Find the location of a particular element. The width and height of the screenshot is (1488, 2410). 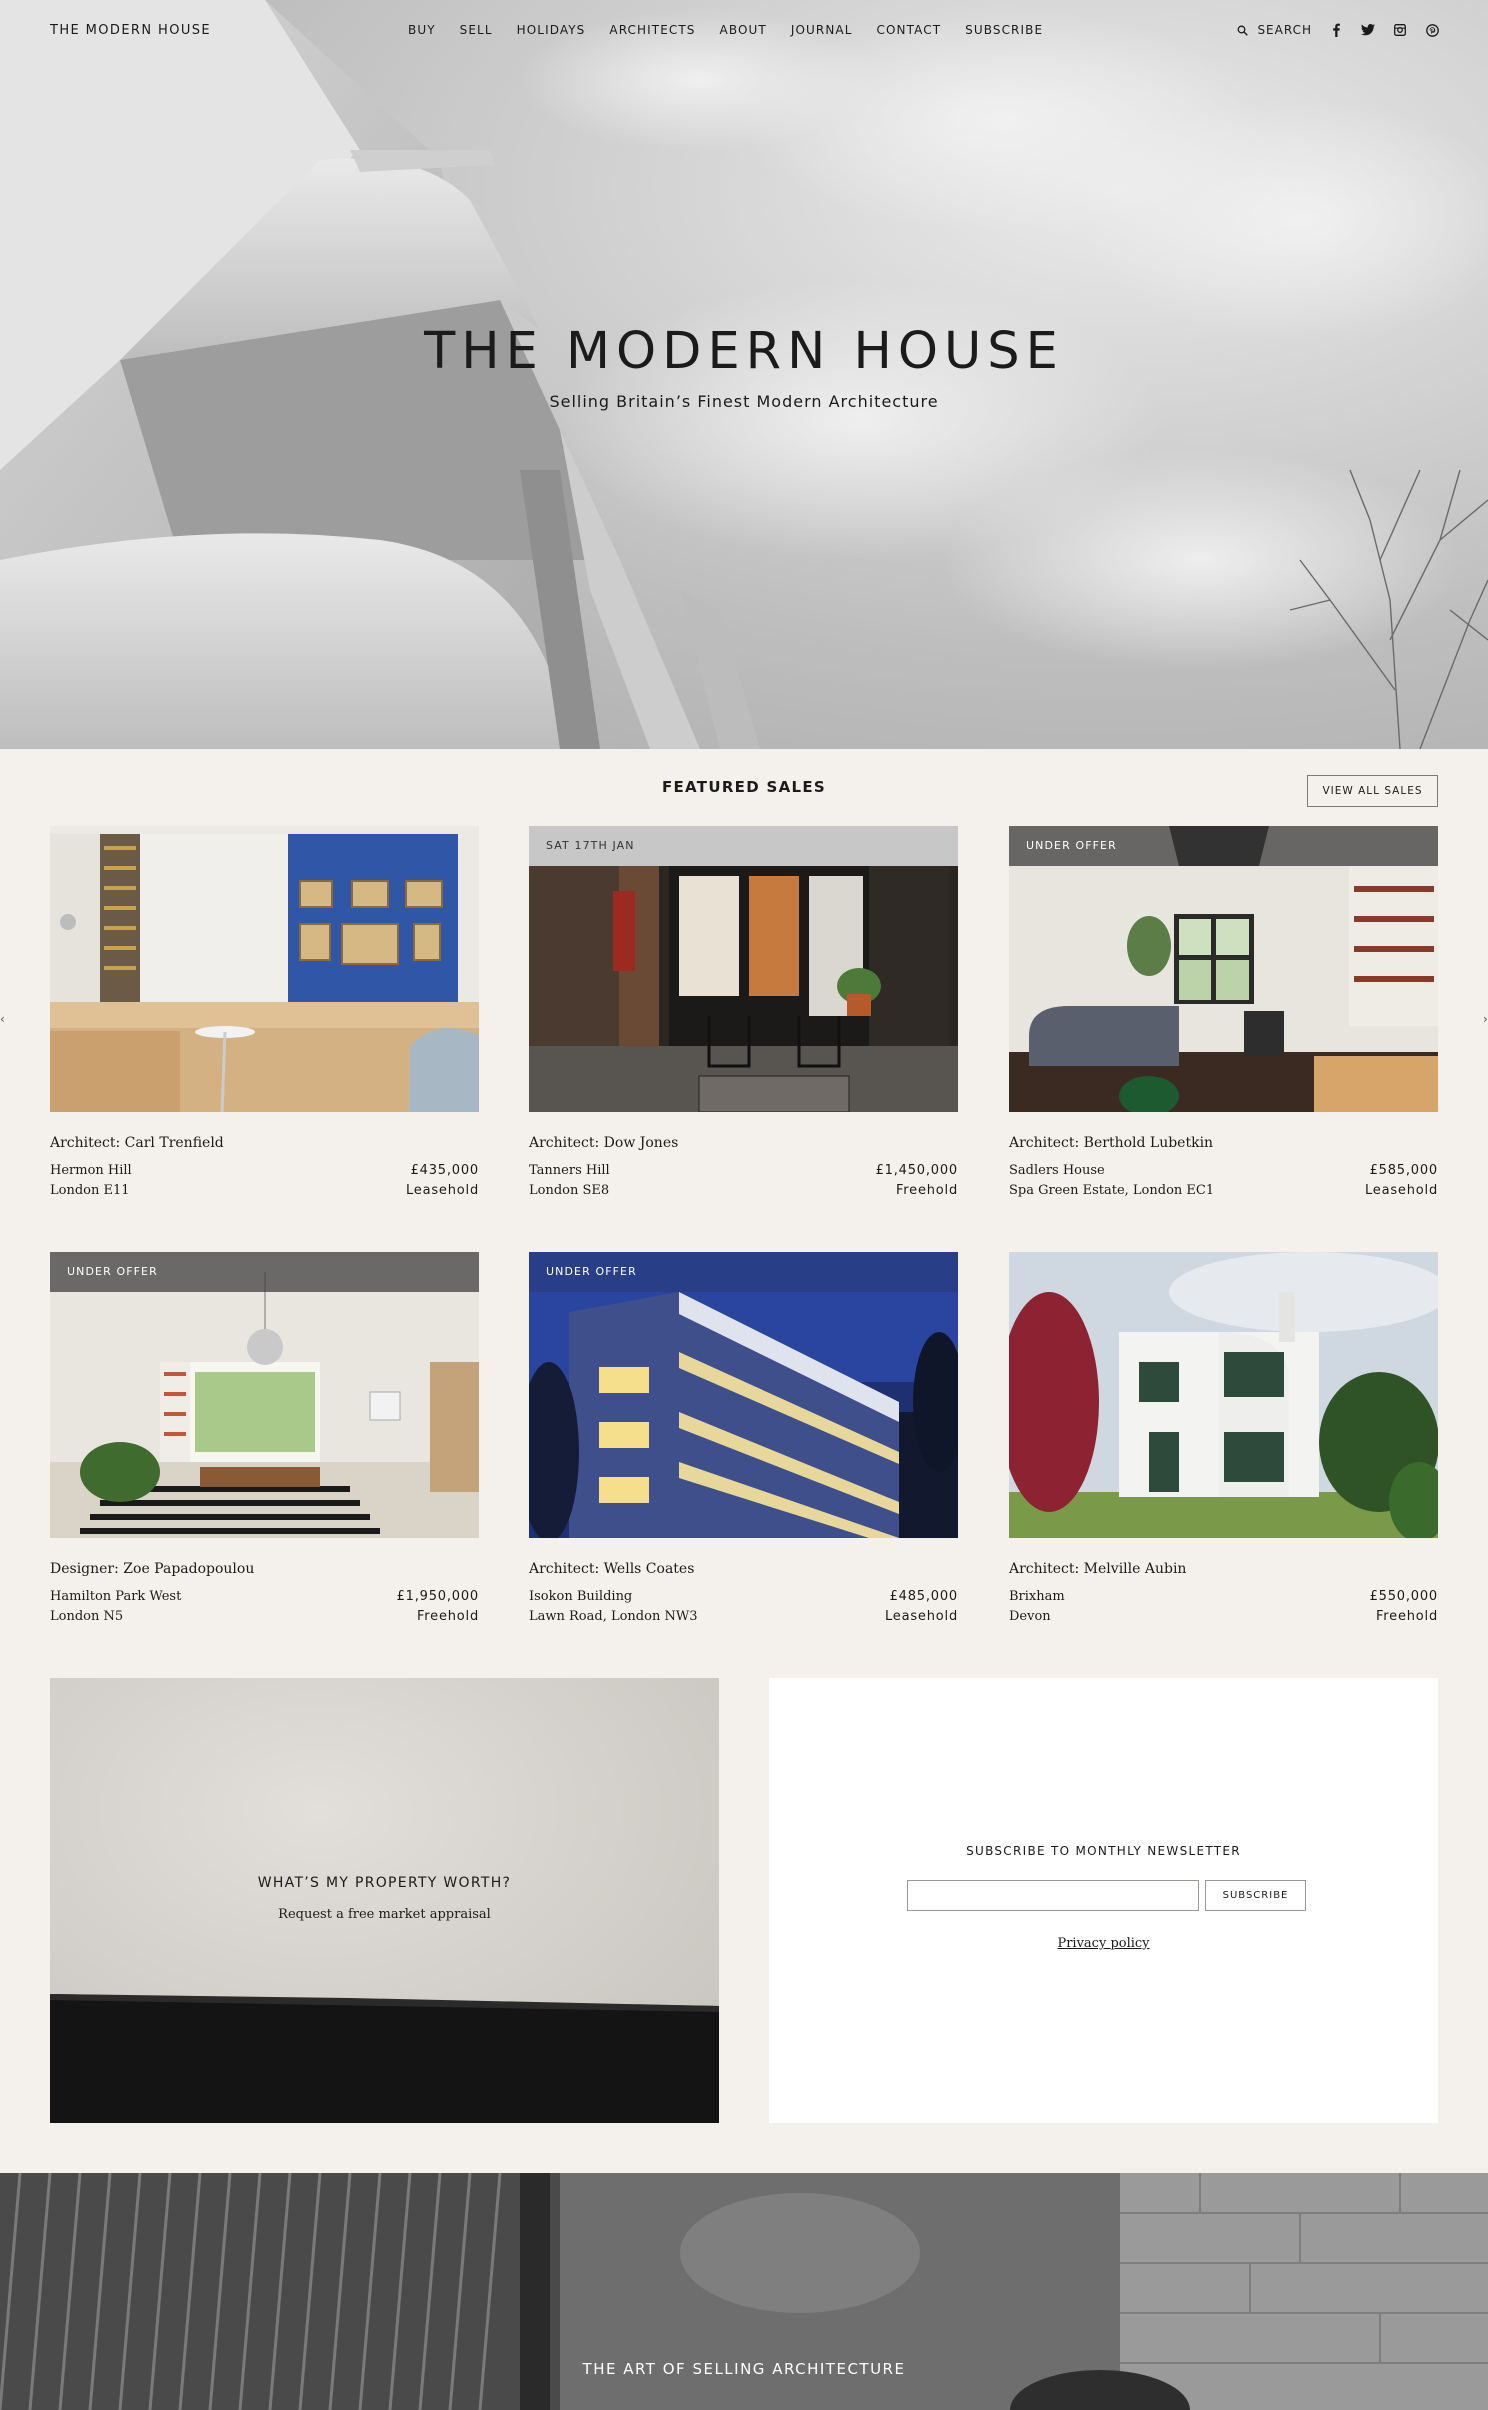

appraisal-subtitle: Request a free market appraisal is located at coordinates (384, 1914).